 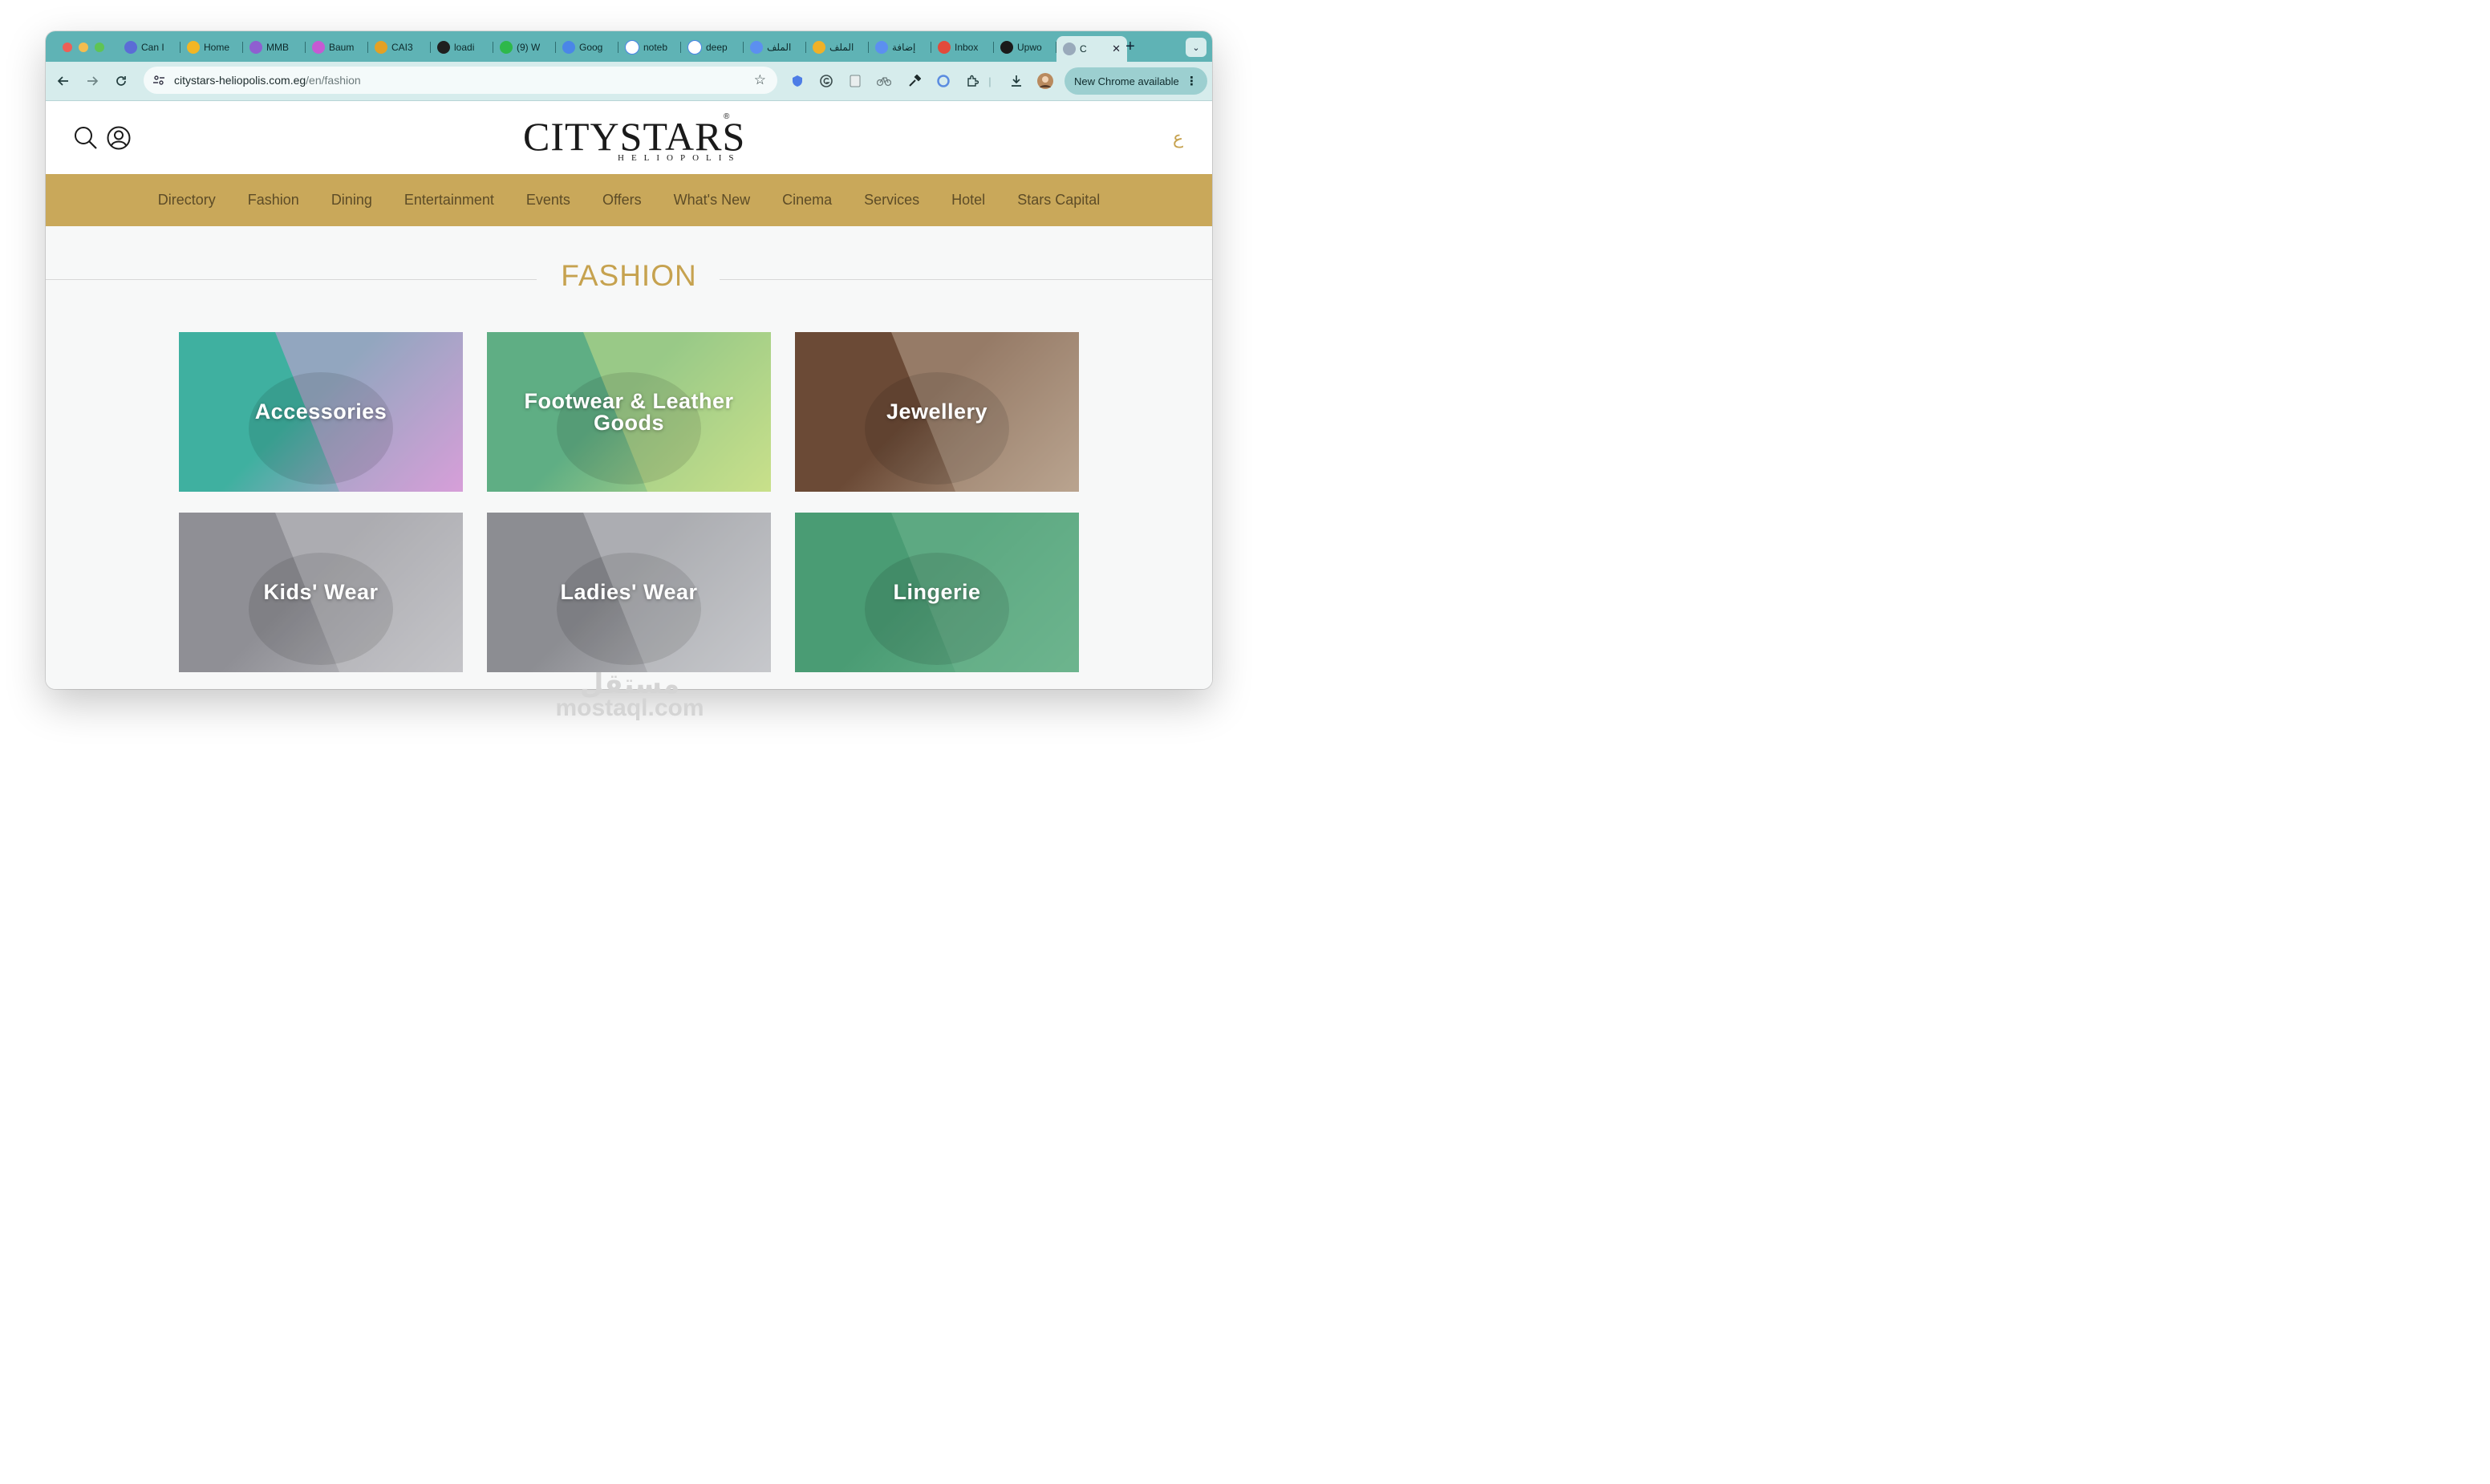 What do you see at coordinates (1016, 81) in the screenshot?
I see `download-icon` at bounding box center [1016, 81].